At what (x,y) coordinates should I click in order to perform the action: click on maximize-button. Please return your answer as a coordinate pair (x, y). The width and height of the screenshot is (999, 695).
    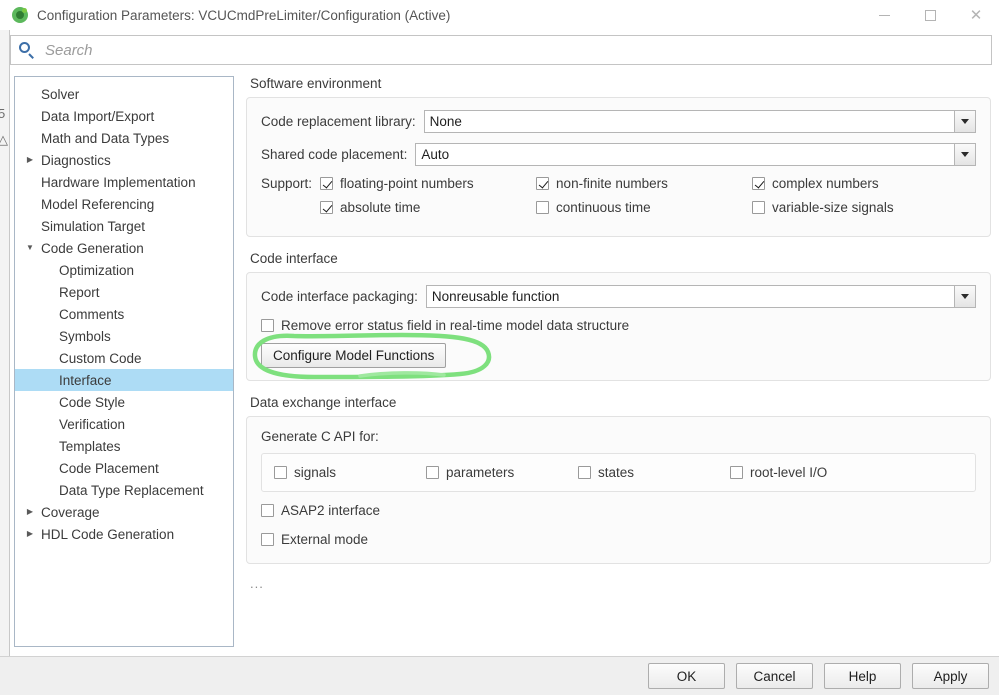
    Looking at the image, I should click on (930, 15).